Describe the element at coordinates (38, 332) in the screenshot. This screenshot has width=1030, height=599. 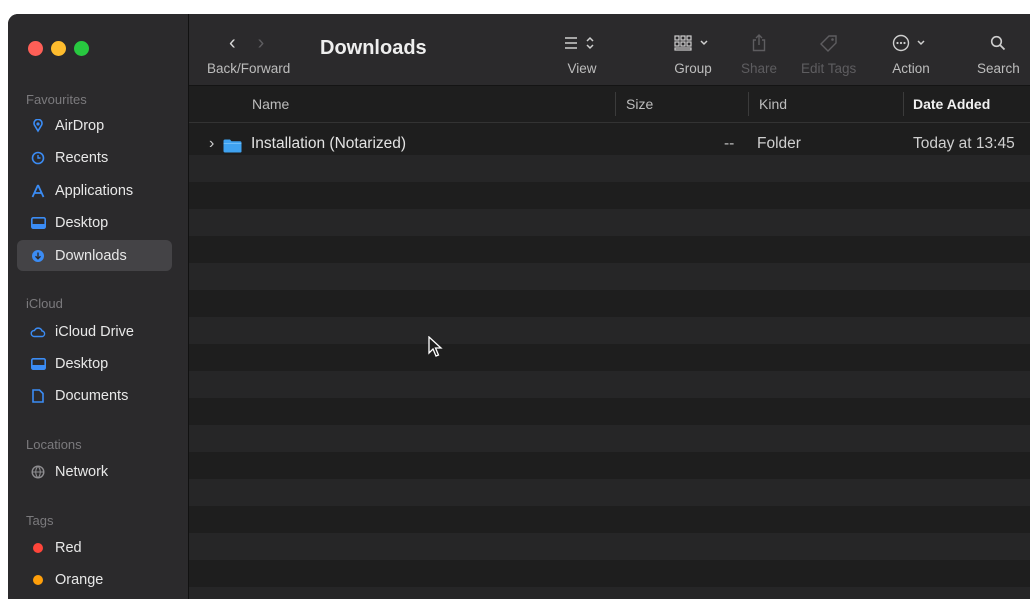
I see `cloud-icon` at that location.